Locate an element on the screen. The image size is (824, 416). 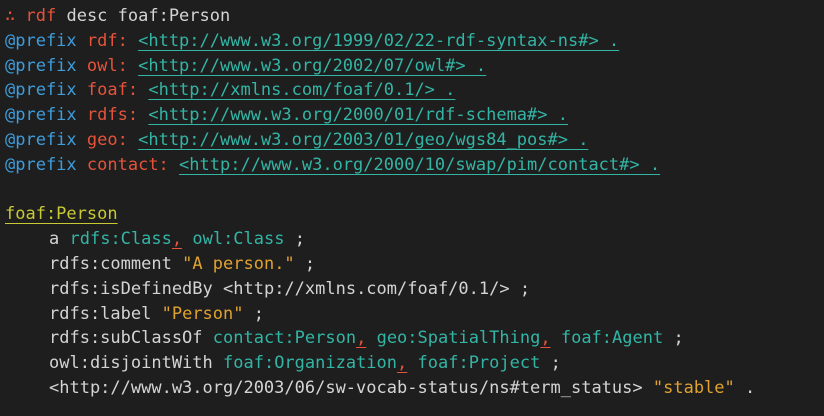
object-term: rdfs:Class is located at coordinates (121, 239).